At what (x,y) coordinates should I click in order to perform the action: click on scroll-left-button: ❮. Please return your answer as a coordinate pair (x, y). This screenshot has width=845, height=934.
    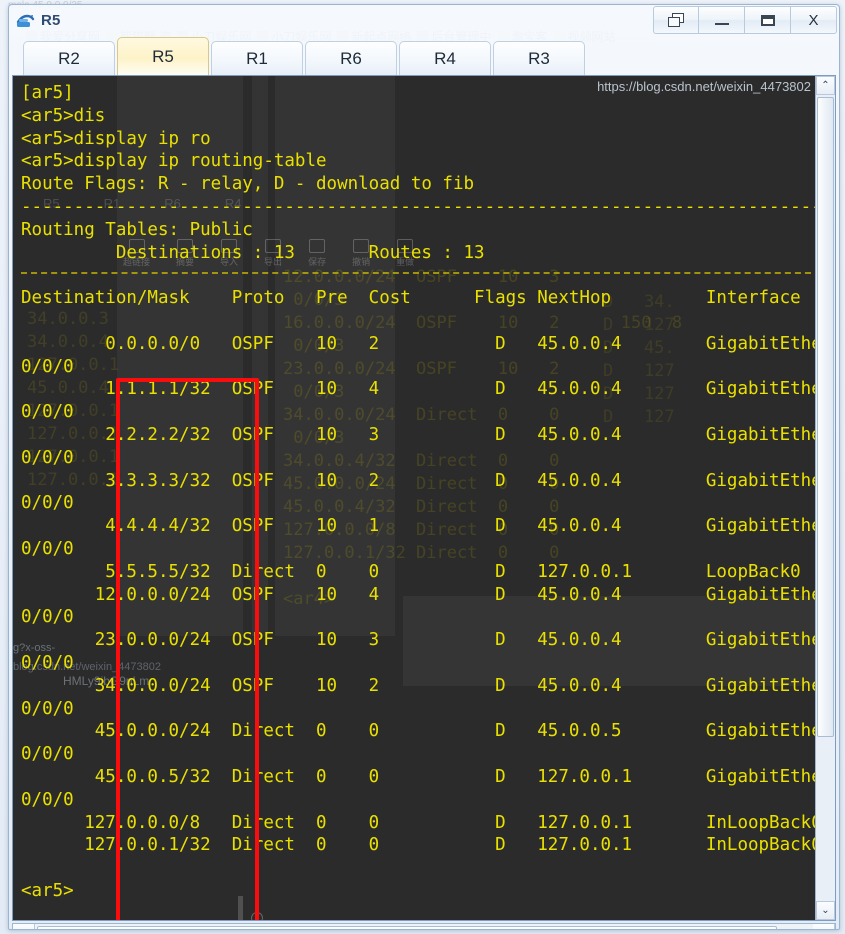
    Looking at the image, I should click on (24, 927).